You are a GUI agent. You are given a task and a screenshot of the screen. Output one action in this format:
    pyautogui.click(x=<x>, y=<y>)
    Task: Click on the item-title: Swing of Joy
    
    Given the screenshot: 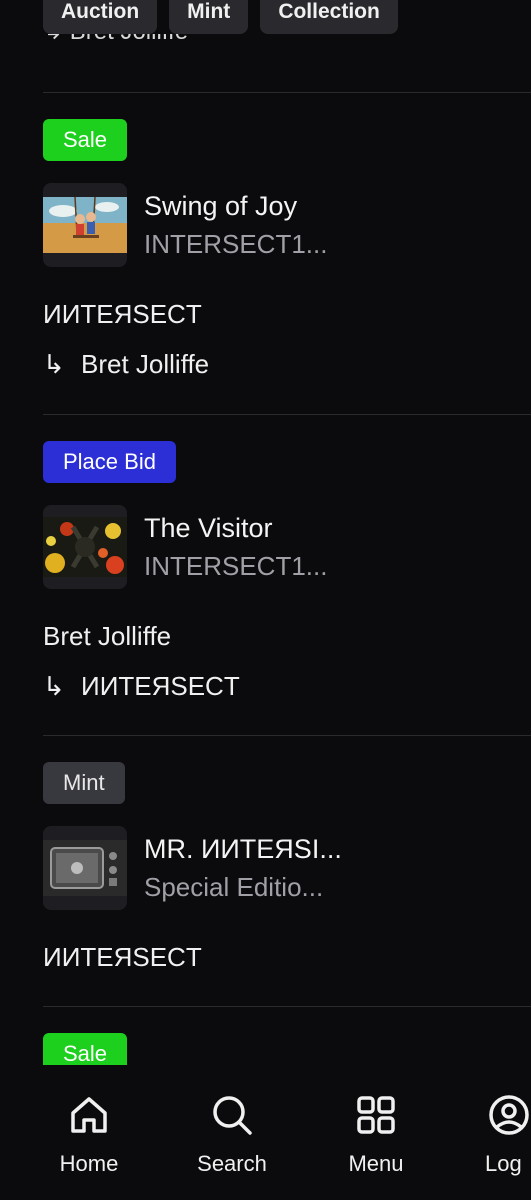 What is the action you would take?
    pyautogui.click(x=235, y=206)
    